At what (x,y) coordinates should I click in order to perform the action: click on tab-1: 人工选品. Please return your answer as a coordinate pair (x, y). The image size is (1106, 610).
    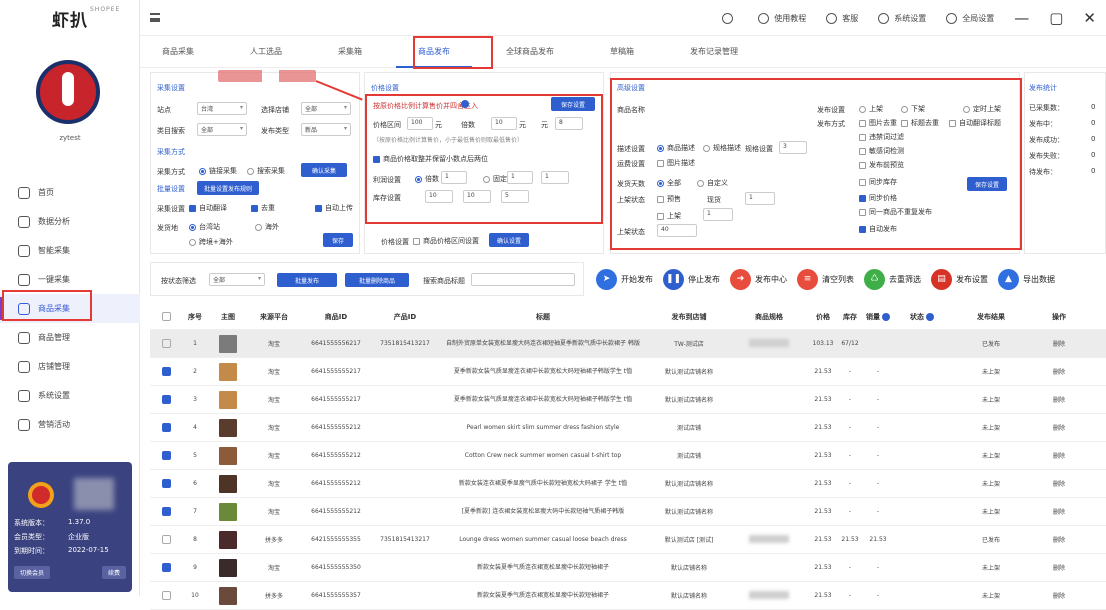
    Looking at the image, I should click on (266, 52).